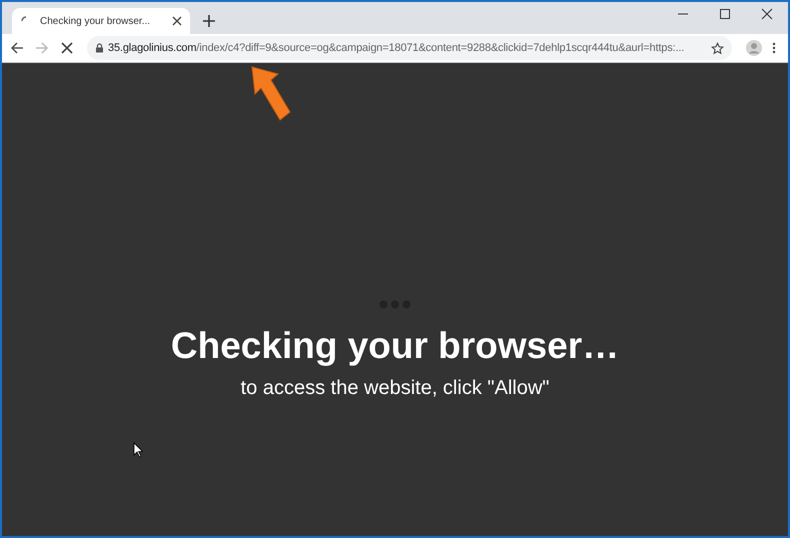  What do you see at coordinates (138, 450) in the screenshot?
I see `mouse-cursor-icon` at bounding box center [138, 450].